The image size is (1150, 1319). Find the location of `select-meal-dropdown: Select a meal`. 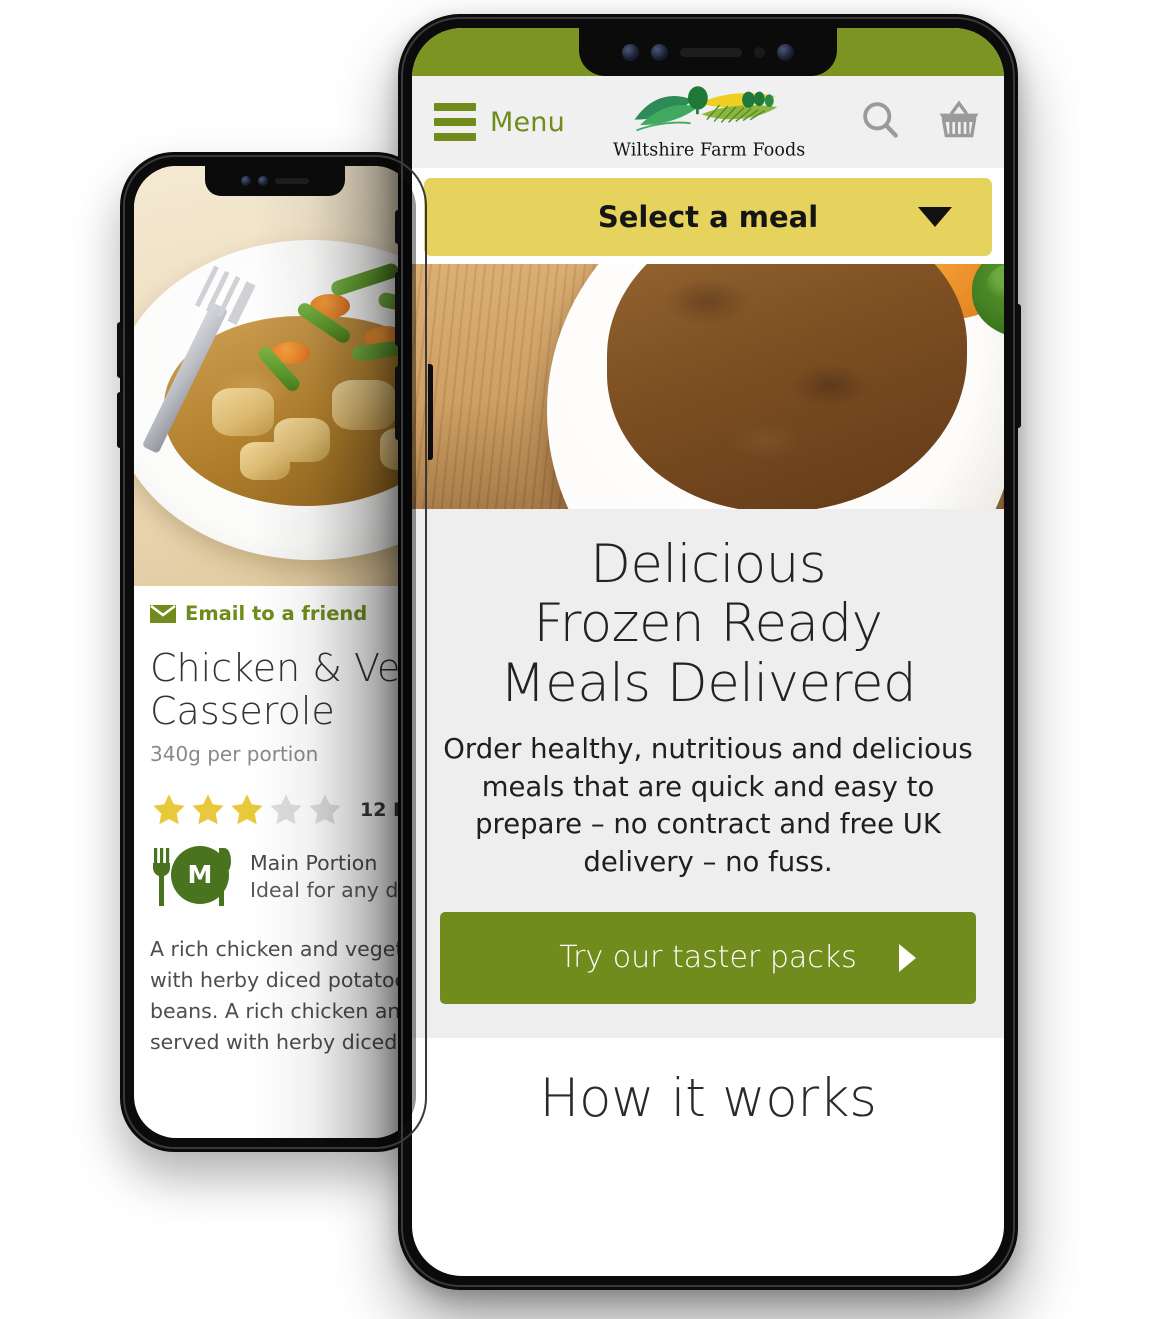

select-meal-dropdown: Select a meal is located at coordinates (708, 217).